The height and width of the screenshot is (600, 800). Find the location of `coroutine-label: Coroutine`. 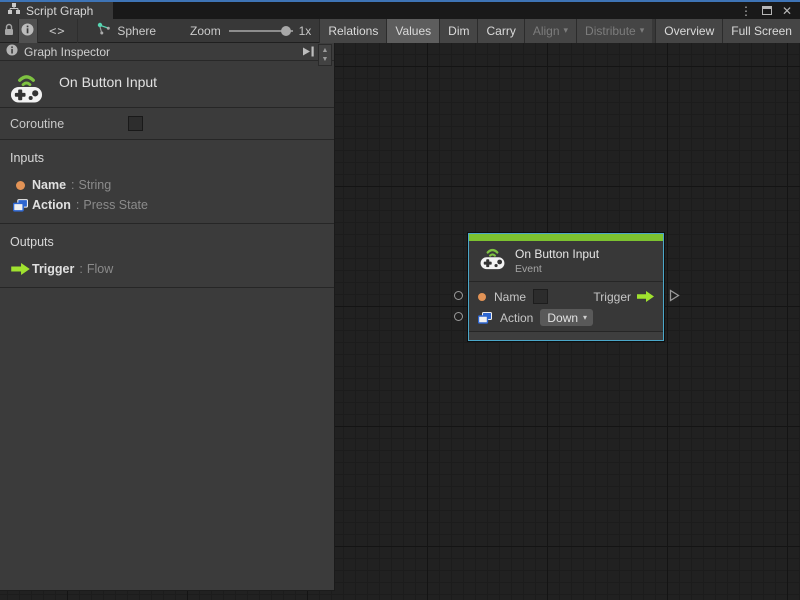

coroutine-label: Coroutine is located at coordinates (37, 123).